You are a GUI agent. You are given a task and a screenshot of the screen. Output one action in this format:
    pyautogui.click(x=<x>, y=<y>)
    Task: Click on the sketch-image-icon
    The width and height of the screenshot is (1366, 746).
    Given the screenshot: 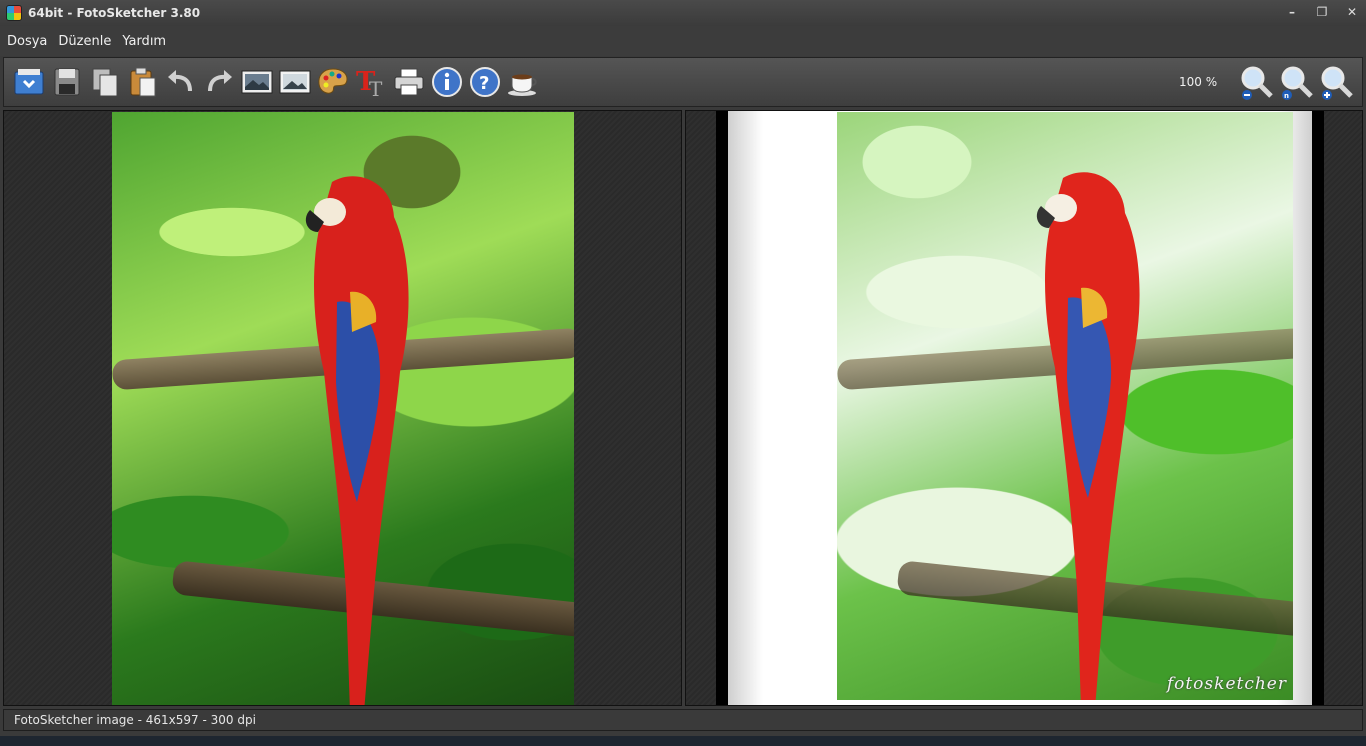 What is the action you would take?
    pyautogui.click(x=295, y=82)
    